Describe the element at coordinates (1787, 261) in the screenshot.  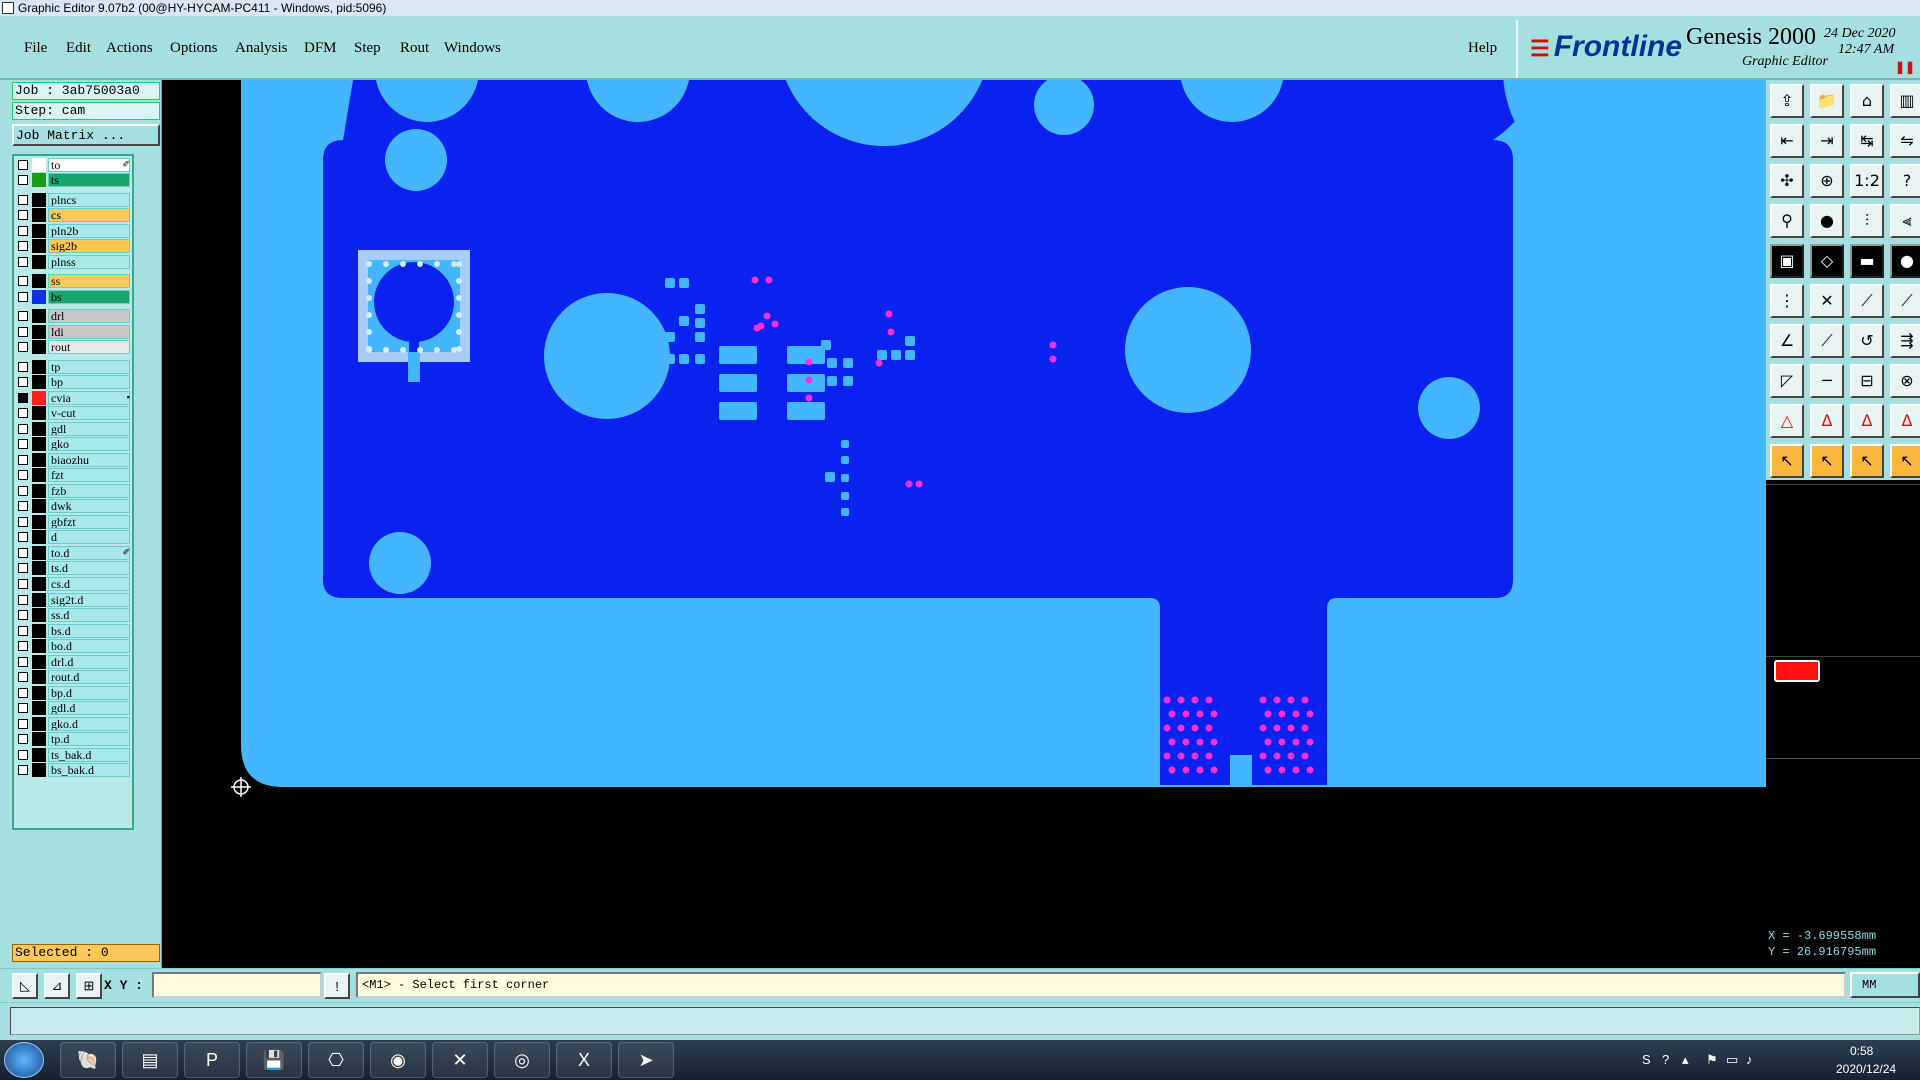
I see `select-box-icon: ▣` at that location.